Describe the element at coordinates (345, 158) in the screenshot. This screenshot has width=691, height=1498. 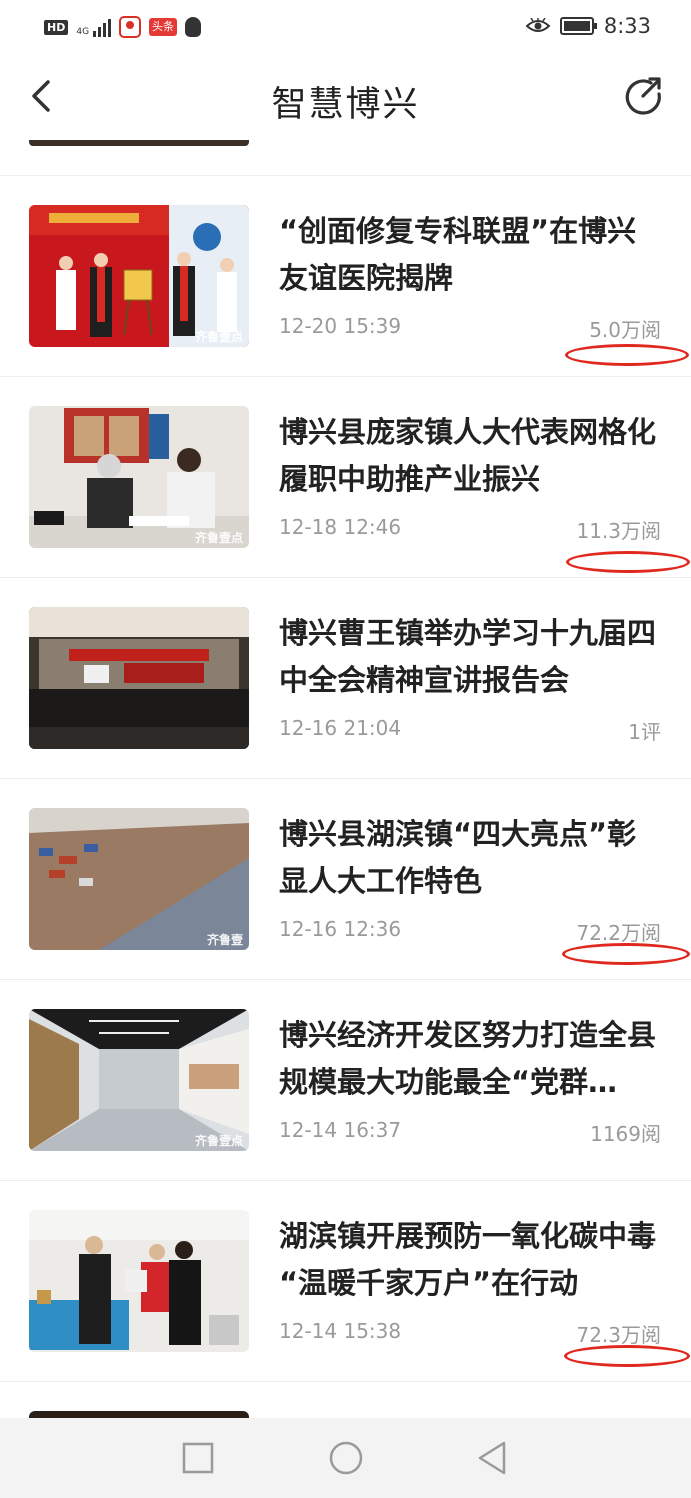
I see `list-item-partial-top` at that location.